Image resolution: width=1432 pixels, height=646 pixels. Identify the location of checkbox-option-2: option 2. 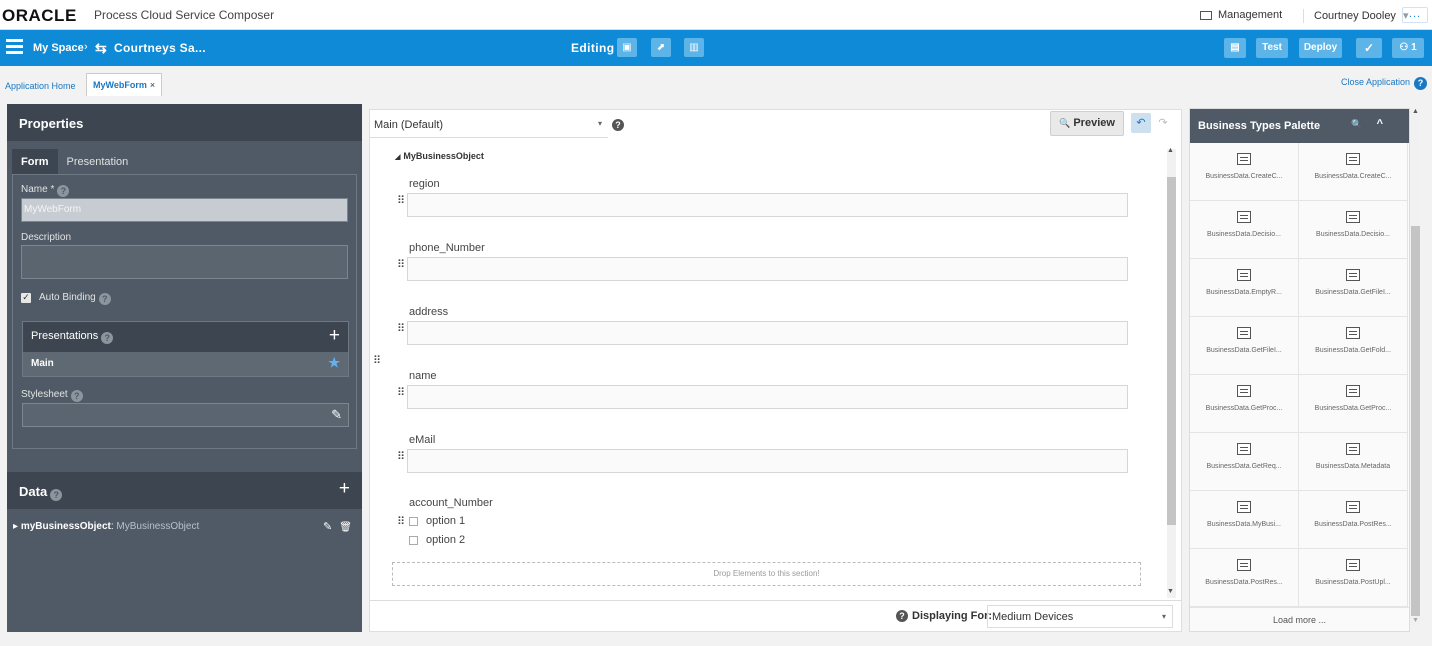
(437, 540).